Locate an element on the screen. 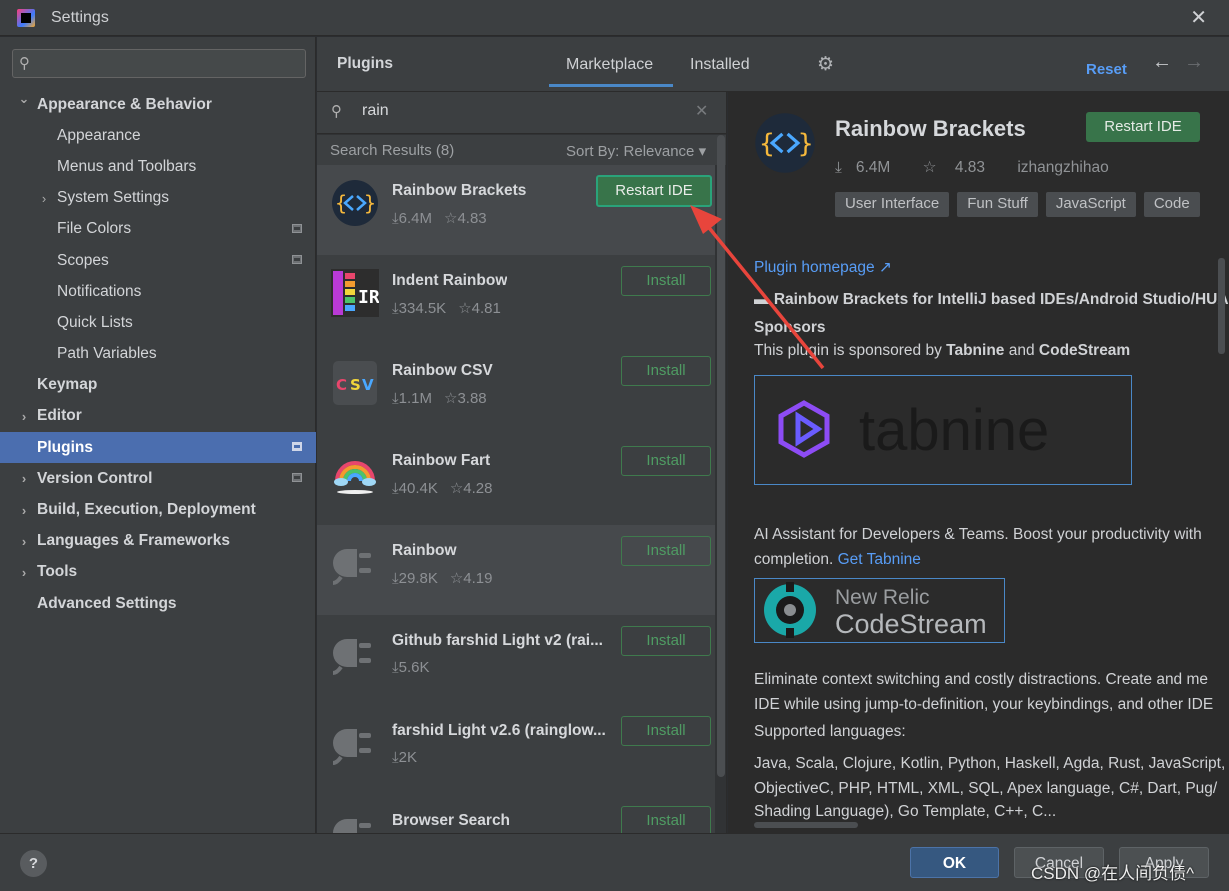 The image size is (1229, 891). sidebar-item-system-settings: › System Settings is located at coordinates (158, 198).